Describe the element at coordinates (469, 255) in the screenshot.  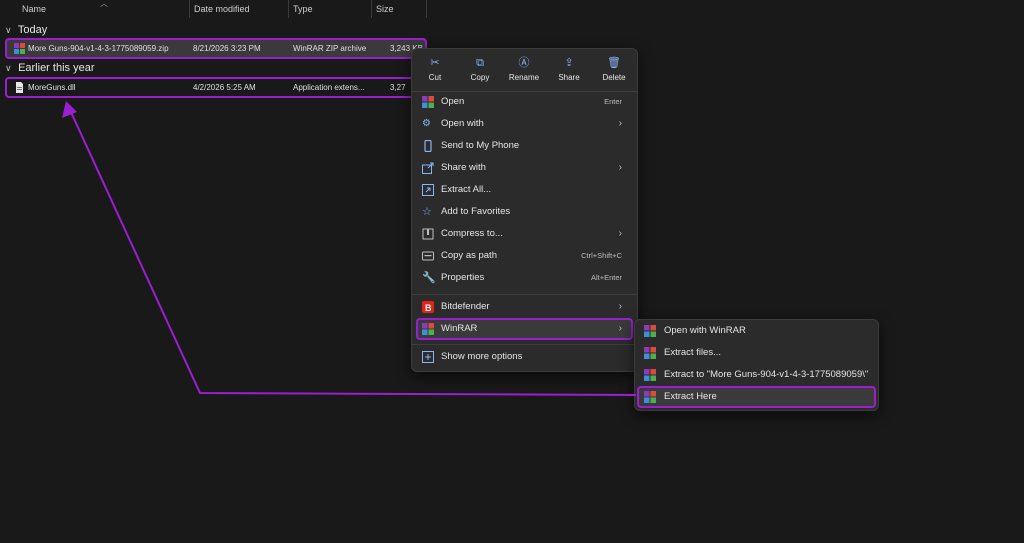
I see `menu-item-label: Copy as path` at that location.